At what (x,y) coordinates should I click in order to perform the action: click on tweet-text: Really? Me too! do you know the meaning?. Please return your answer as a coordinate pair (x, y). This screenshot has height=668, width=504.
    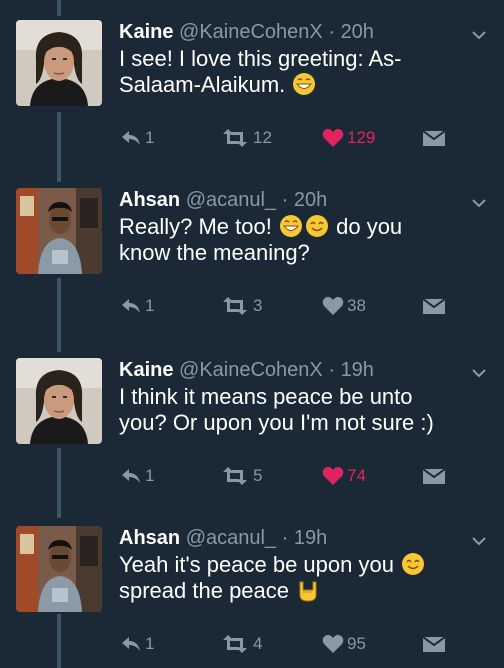
    Looking at the image, I should click on (306, 240).